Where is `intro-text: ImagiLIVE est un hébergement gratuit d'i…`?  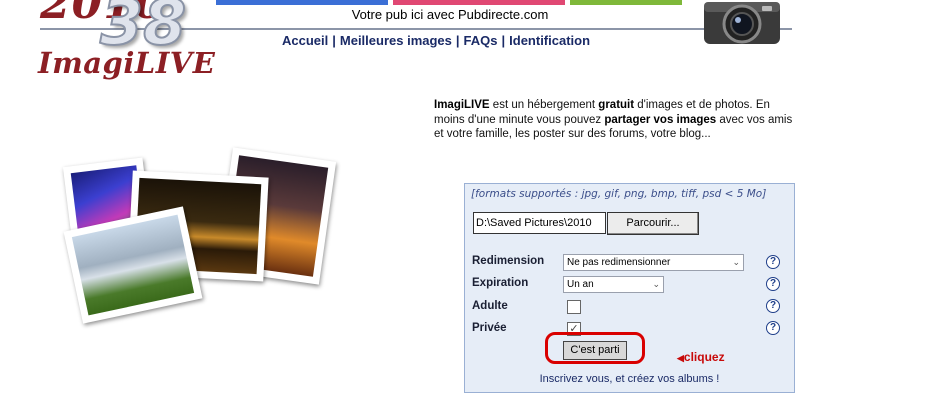 intro-text: ImagiLIVE est un hébergement gratuit d'i… is located at coordinates (616, 120).